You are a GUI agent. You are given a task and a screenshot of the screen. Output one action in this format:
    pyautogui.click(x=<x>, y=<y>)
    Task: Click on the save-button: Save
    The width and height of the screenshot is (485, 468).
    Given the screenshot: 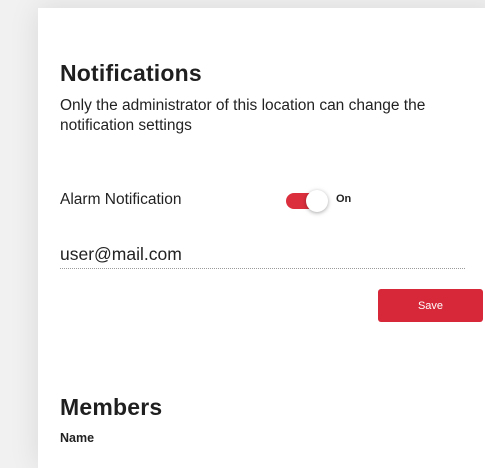 What is the action you would take?
    pyautogui.click(x=430, y=305)
    